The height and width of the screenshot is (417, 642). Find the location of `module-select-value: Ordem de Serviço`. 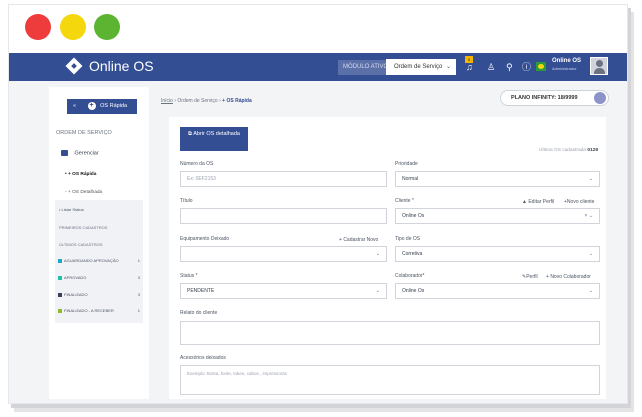

module-select-value: Ordem de Serviço is located at coordinates (418, 67).